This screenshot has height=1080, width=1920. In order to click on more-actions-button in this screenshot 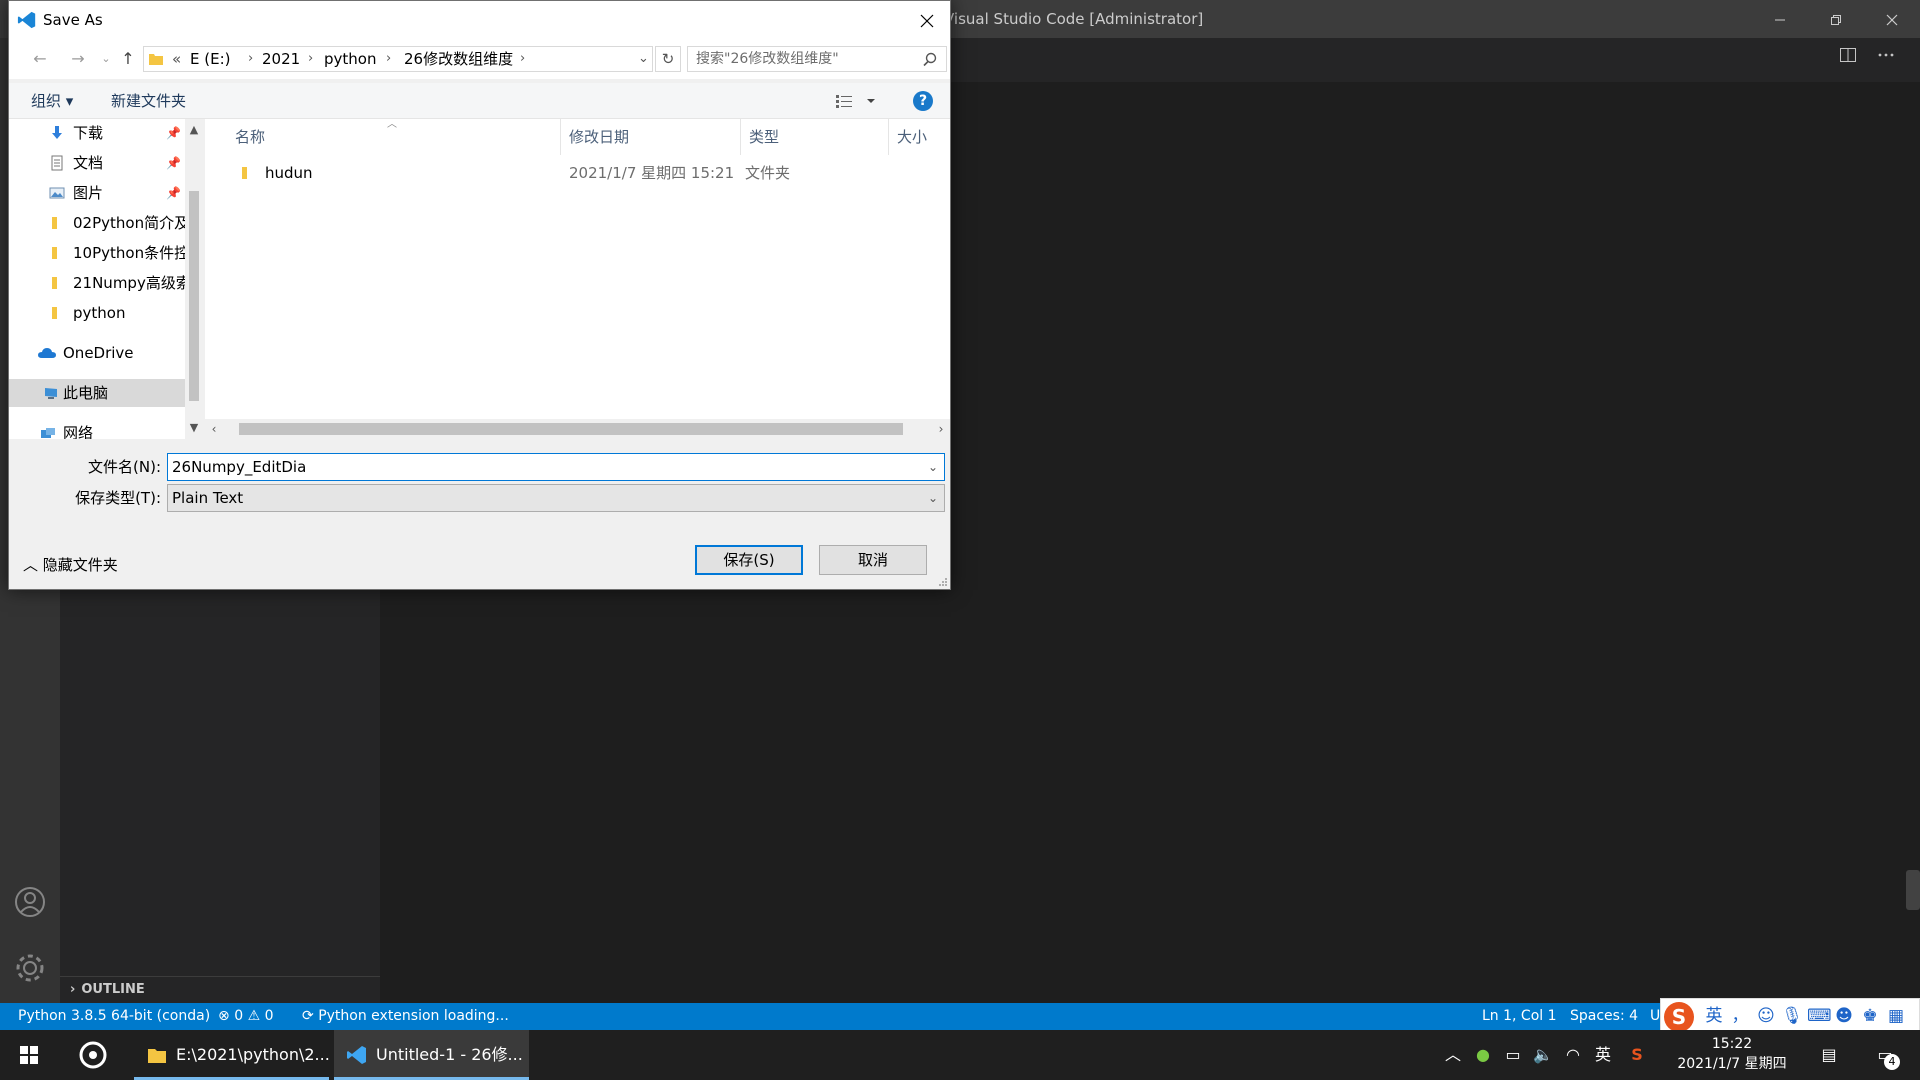, I will do `click(1886, 60)`.